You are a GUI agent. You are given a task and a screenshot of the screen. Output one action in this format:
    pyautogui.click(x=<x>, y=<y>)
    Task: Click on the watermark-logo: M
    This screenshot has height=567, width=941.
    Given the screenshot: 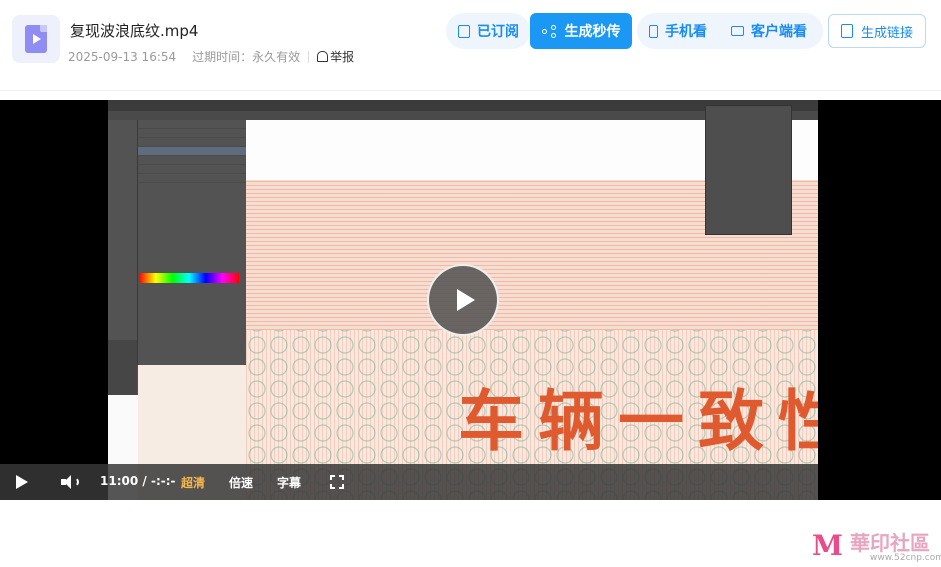 What is the action you would take?
    pyautogui.click(x=827, y=545)
    